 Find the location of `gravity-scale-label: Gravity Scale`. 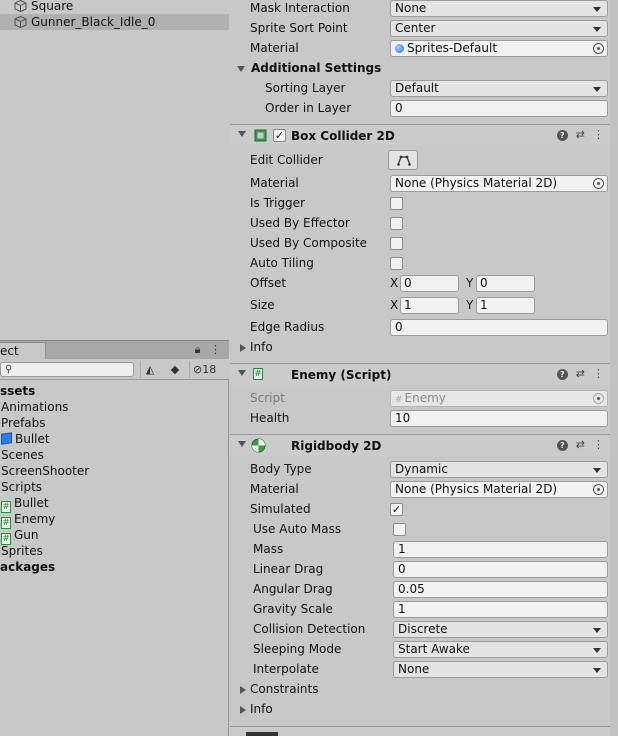

gravity-scale-label: Gravity Scale is located at coordinates (293, 609).